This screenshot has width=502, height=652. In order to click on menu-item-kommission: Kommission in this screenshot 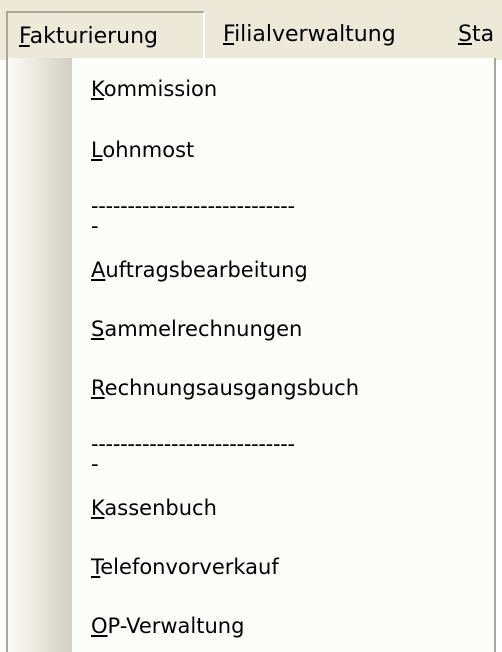, I will do `click(154, 89)`.